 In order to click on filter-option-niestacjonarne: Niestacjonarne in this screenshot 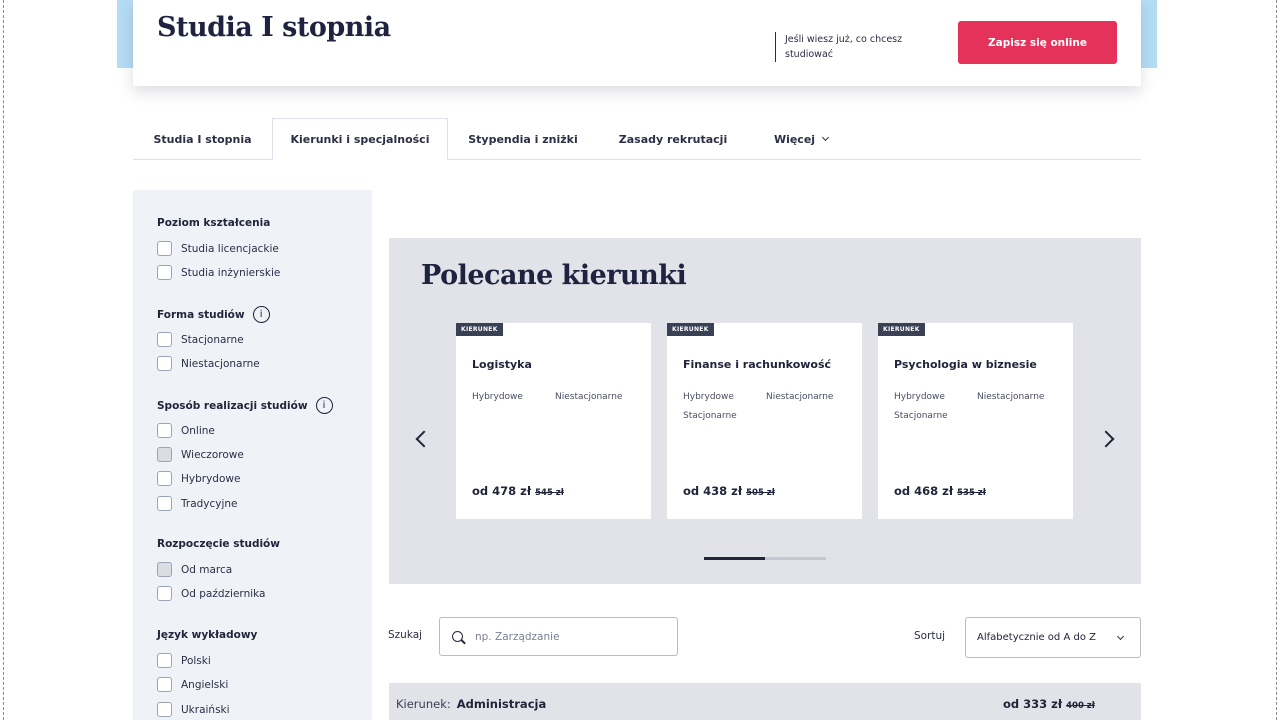, I will do `click(208, 363)`.